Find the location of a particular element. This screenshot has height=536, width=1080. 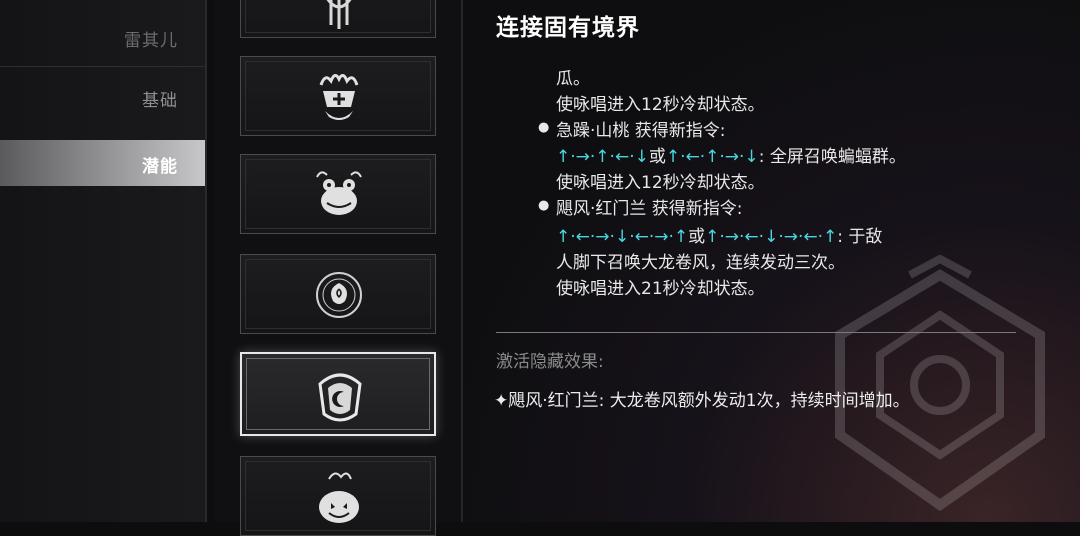

description-line: 瓜。 is located at coordinates (573, 79).